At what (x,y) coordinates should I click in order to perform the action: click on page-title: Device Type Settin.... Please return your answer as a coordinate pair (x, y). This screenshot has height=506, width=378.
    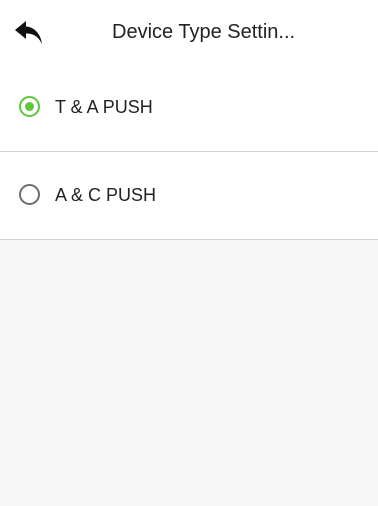
    Looking at the image, I should click on (204, 32).